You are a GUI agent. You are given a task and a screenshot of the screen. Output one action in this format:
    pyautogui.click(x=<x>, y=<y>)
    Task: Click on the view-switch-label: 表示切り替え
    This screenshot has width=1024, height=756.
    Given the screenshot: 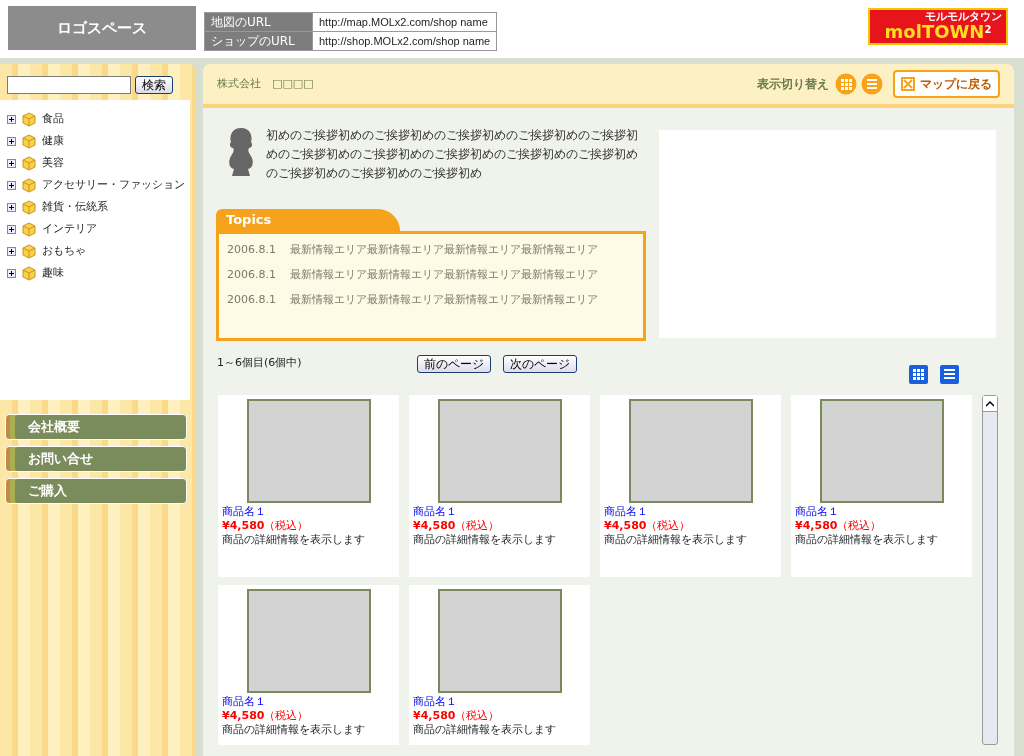 What is the action you would take?
    pyautogui.click(x=793, y=84)
    